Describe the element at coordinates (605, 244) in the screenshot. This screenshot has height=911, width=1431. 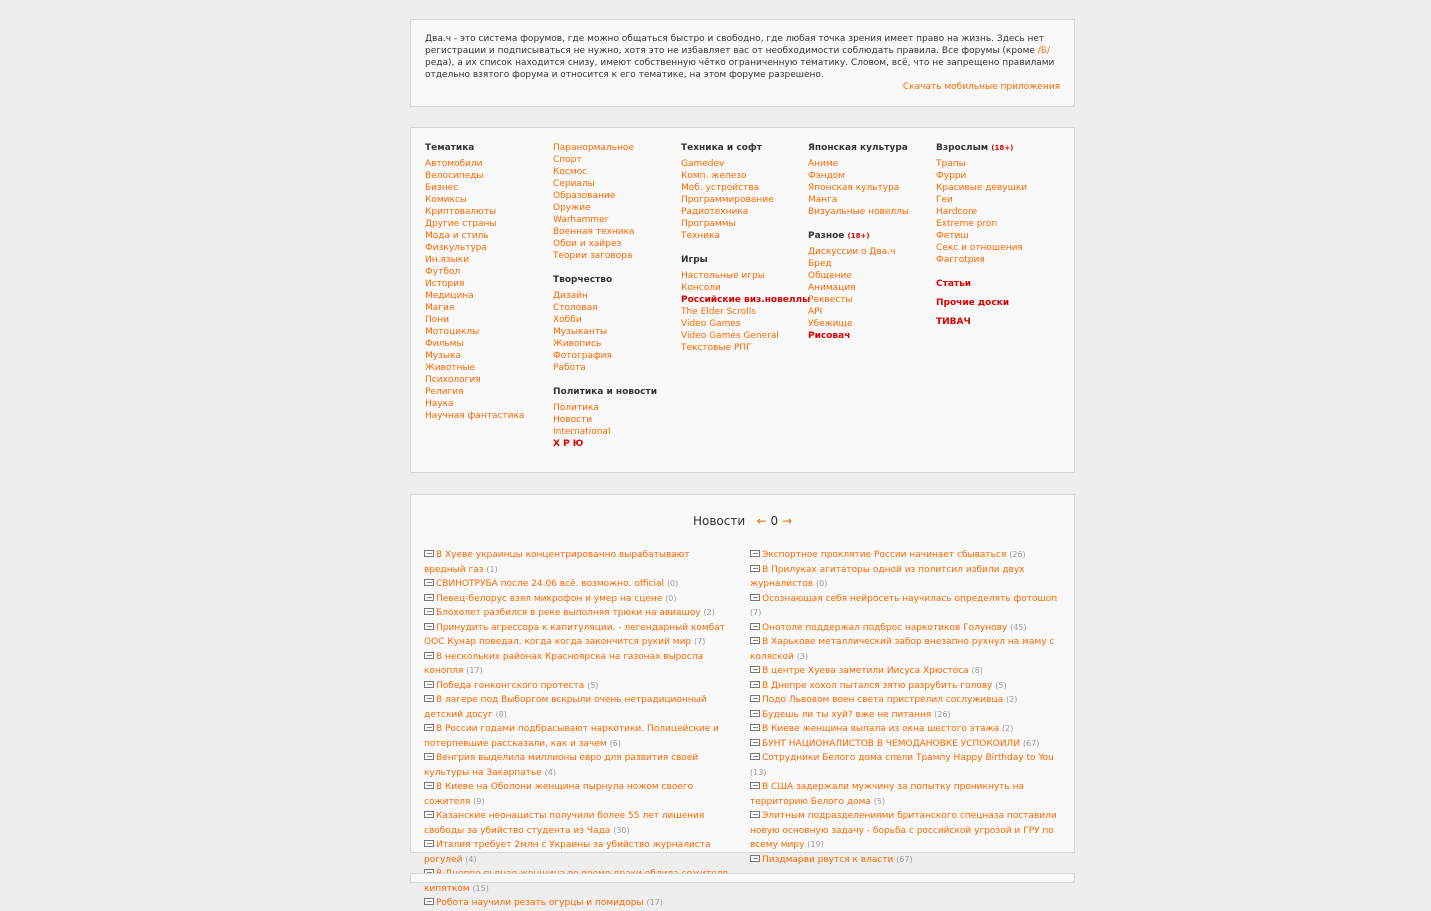
I see `board-link: Обои и хайрез` at that location.